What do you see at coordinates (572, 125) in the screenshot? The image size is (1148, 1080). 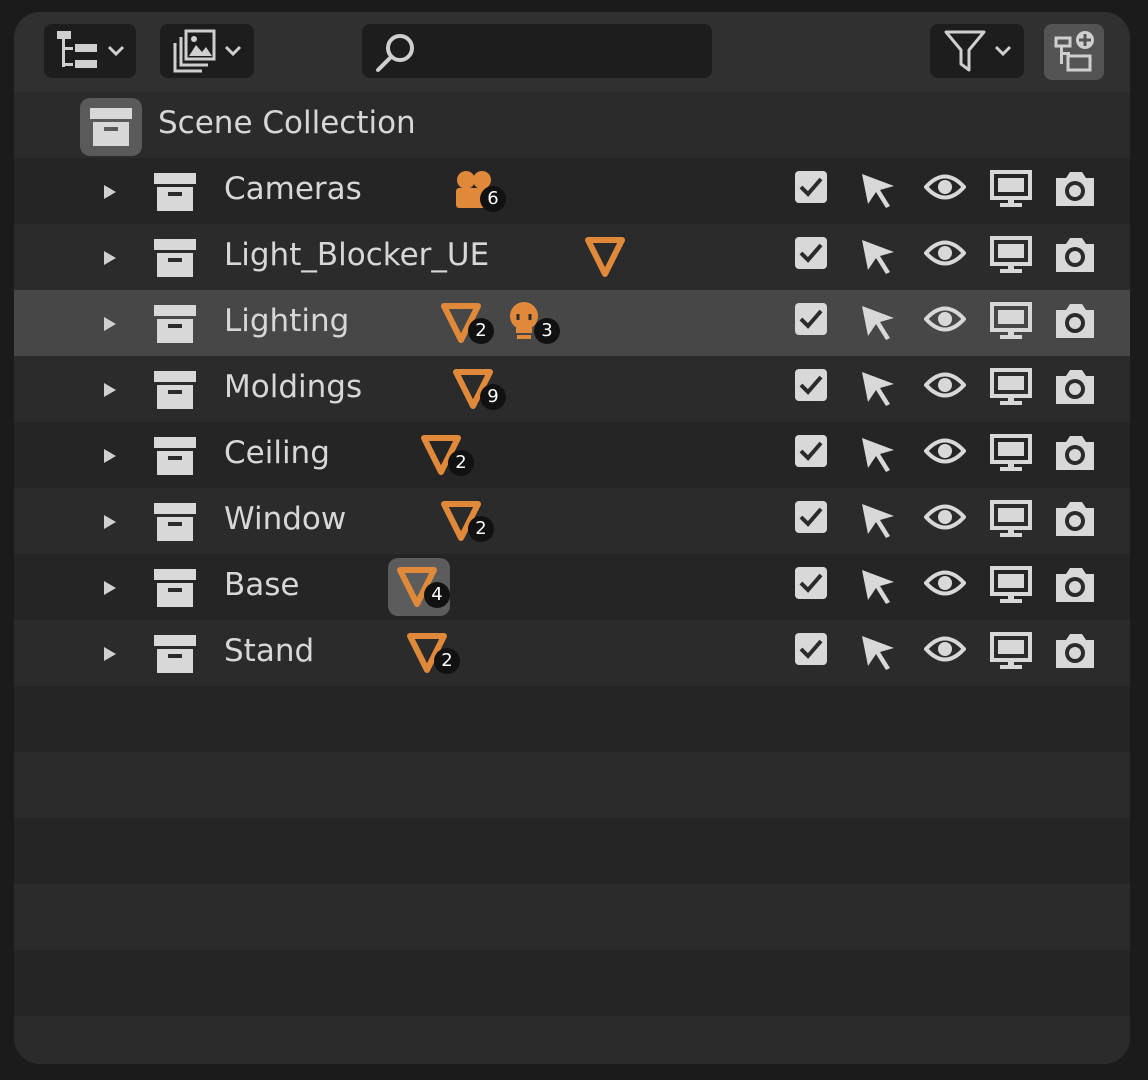 I see `scene-collection-row: Scene Collection` at bounding box center [572, 125].